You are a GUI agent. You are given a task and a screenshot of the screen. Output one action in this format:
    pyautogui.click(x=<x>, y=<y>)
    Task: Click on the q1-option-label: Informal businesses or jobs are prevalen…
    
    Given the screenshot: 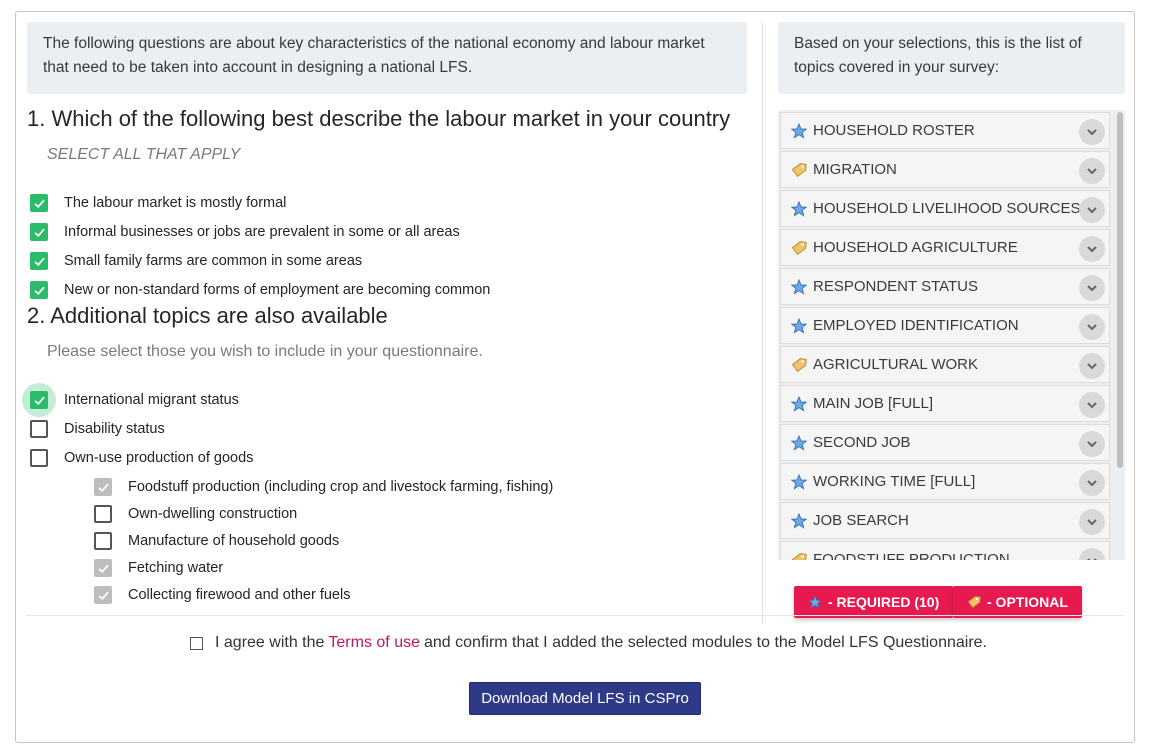 What is the action you would take?
    pyautogui.click(x=262, y=232)
    